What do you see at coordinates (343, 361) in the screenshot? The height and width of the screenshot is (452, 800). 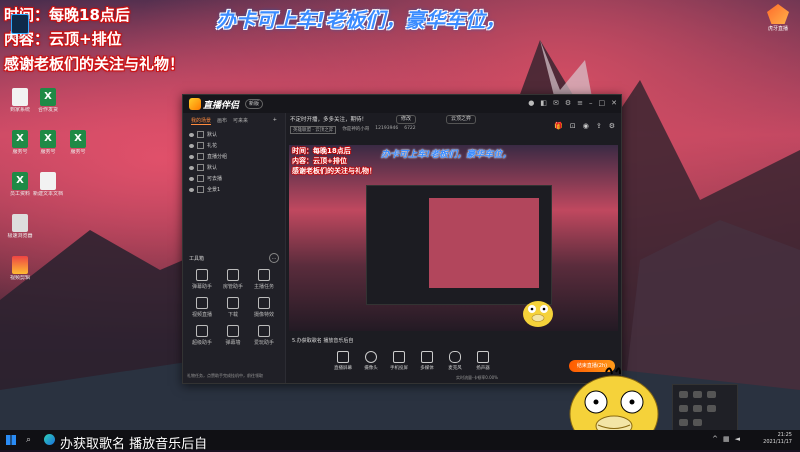 I see `screen-capture-button: 直播屏幕` at bounding box center [343, 361].